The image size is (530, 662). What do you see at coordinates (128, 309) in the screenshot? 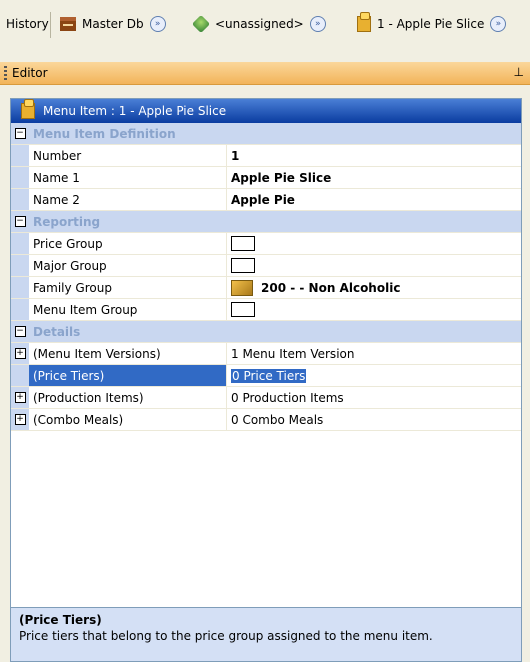
I see `property-name: Menu Item Group` at bounding box center [128, 309].